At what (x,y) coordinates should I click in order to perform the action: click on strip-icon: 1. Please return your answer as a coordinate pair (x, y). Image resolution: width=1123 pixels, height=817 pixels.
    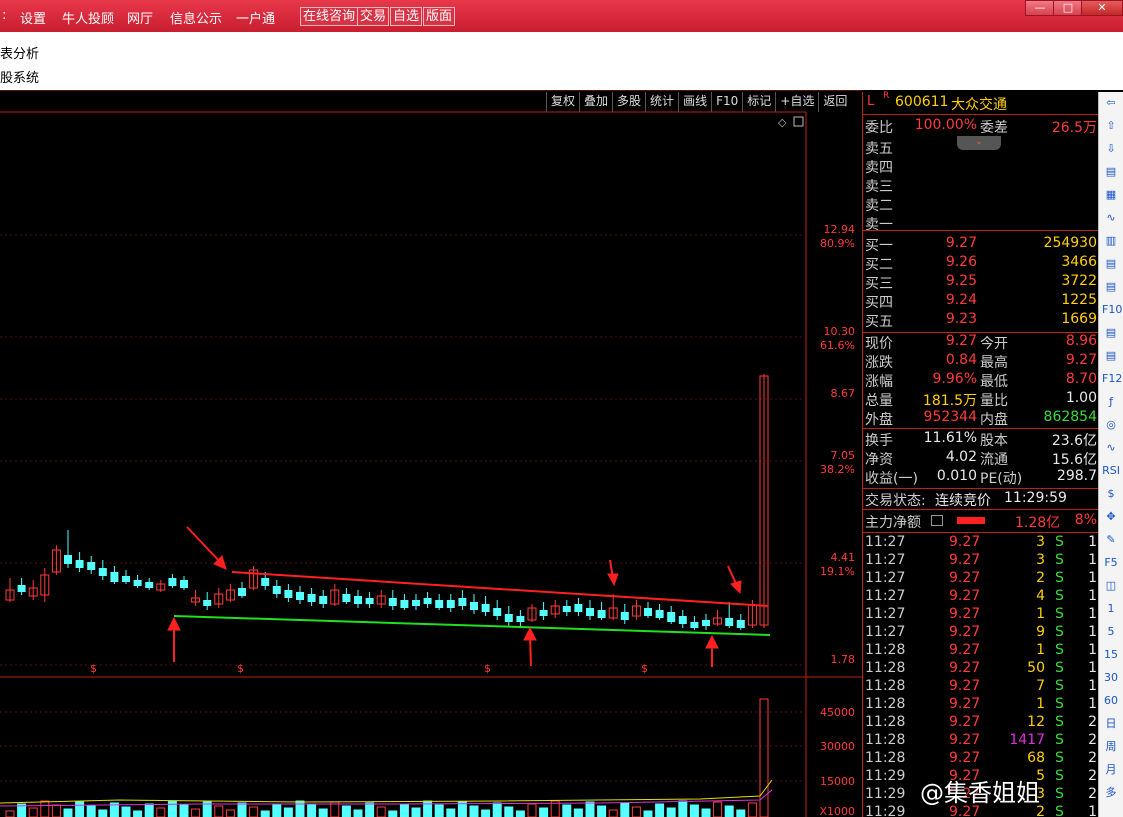
    Looking at the image, I should click on (1111, 609).